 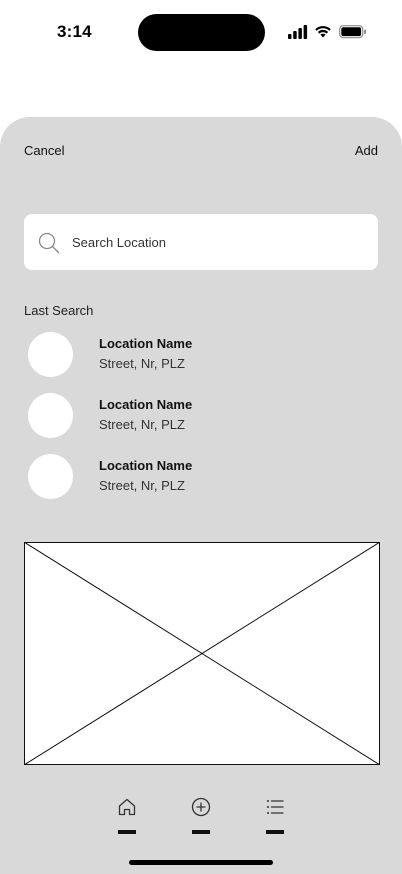 I want to click on add-circle-icon, so click(x=201, y=807).